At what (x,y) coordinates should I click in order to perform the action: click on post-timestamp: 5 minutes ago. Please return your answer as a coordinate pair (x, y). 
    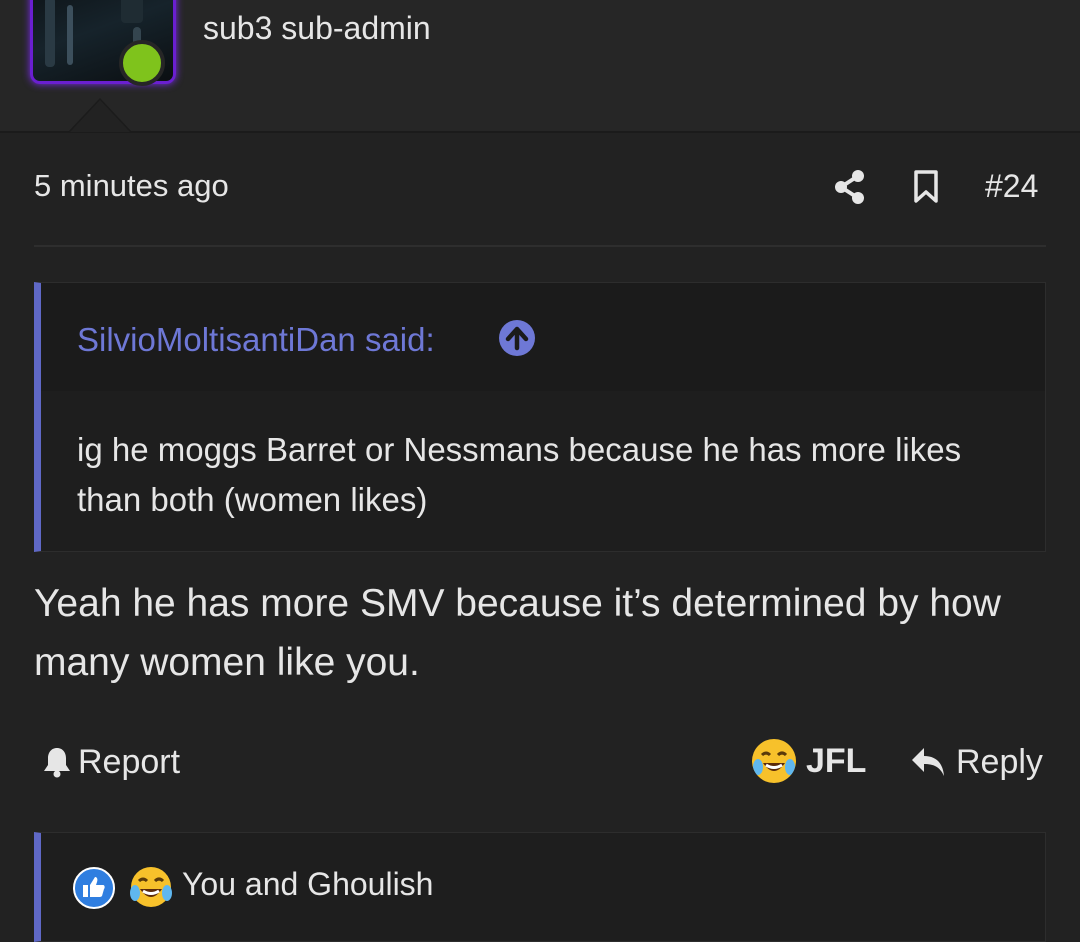
    Looking at the image, I should click on (131, 186).